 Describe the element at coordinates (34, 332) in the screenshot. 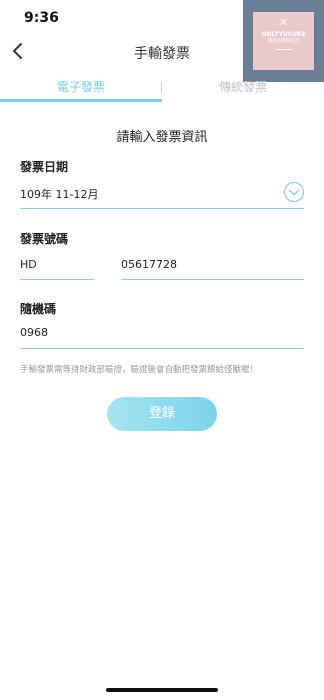

I see `random-code-input: 0968` at that location.